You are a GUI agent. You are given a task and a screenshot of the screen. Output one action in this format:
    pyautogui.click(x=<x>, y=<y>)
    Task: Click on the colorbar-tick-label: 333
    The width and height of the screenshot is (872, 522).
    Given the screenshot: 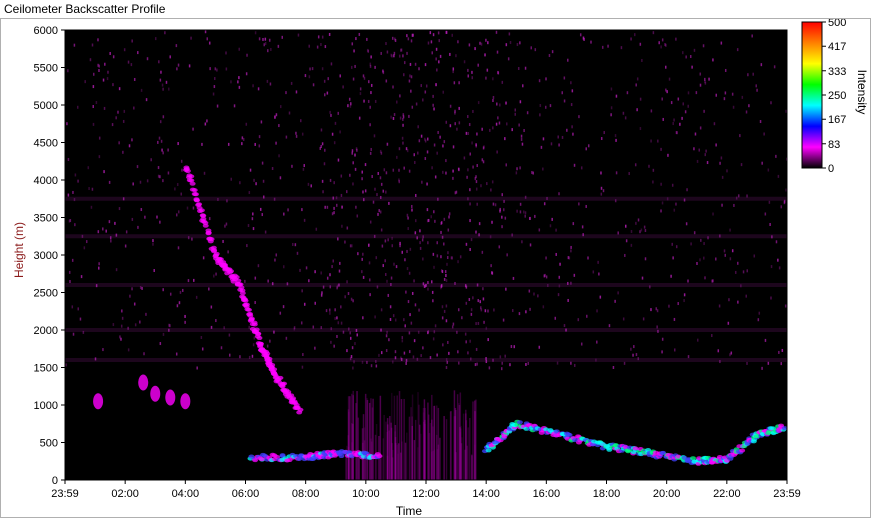 What is the action you would take?
    pyautogui.click(x=837, y=72)
    